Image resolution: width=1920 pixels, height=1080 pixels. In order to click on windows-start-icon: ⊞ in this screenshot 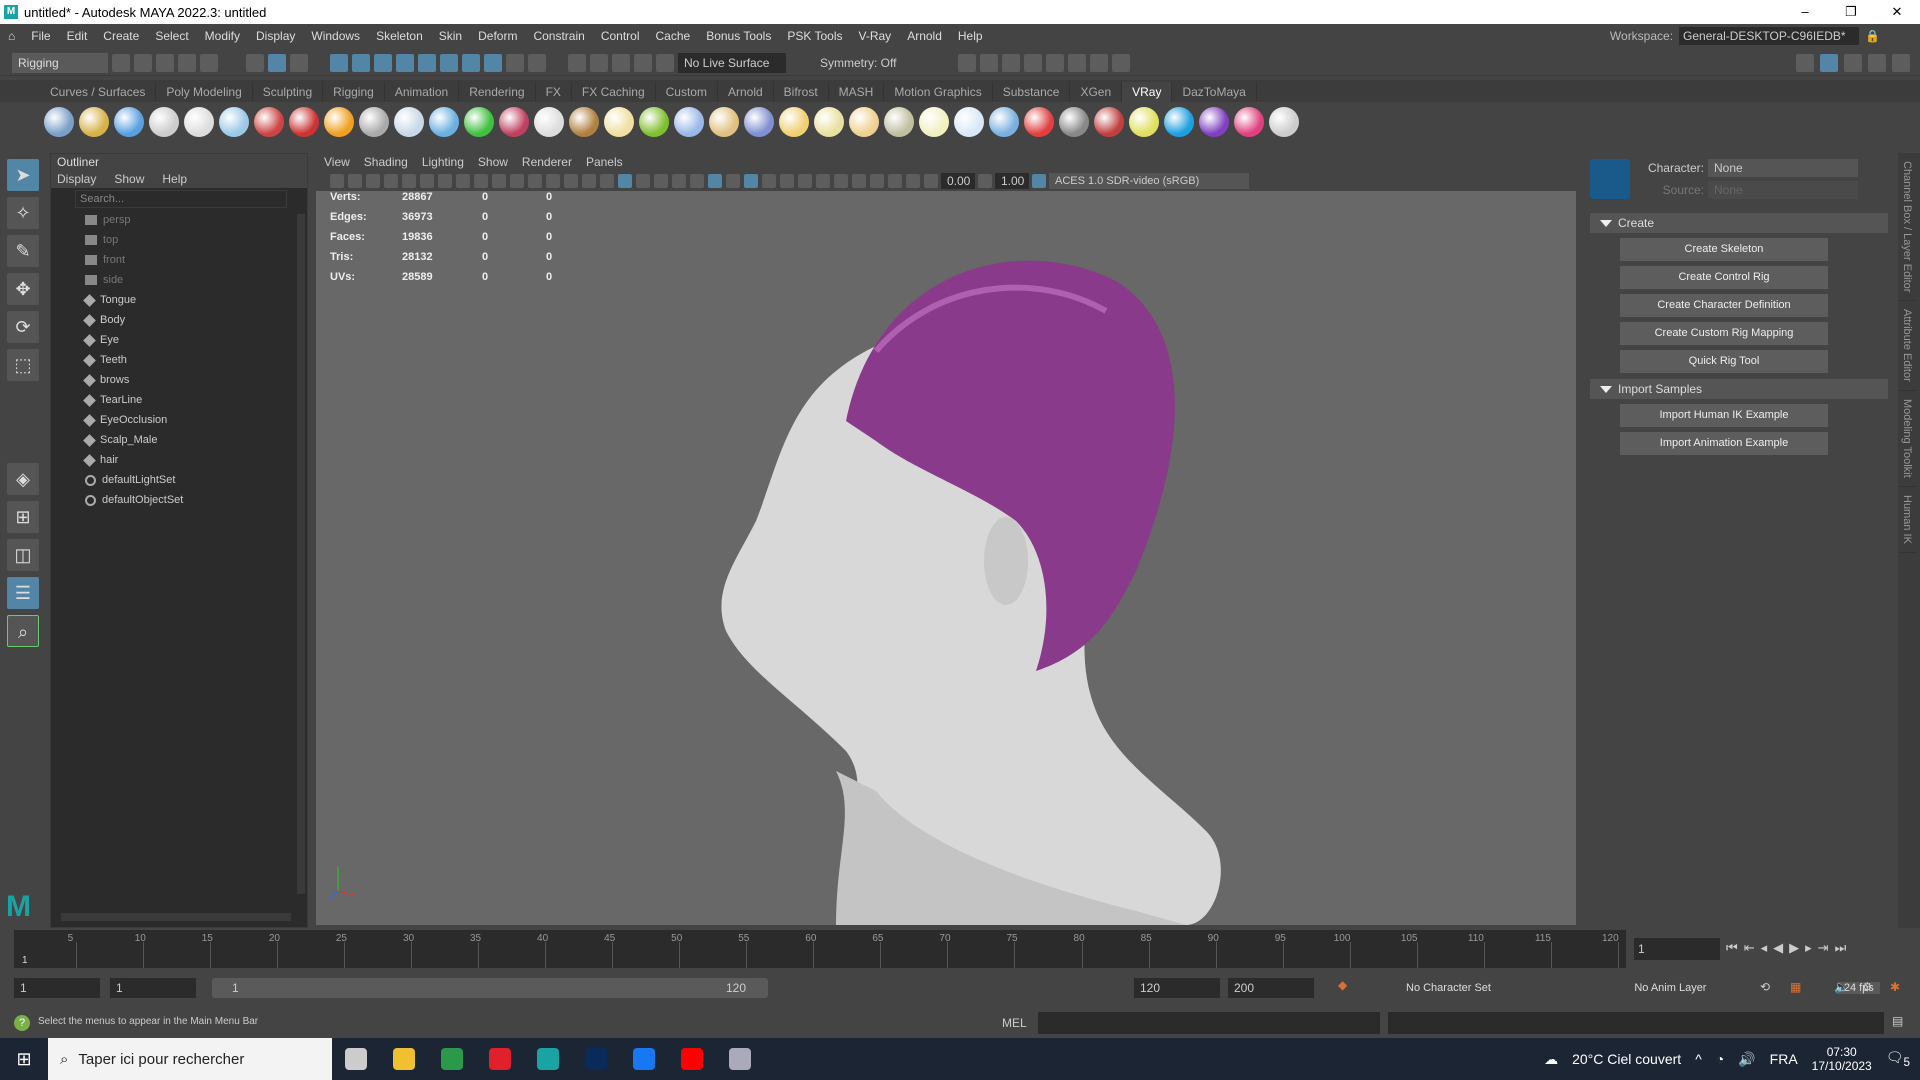, I will do `click(24, 1059)`.